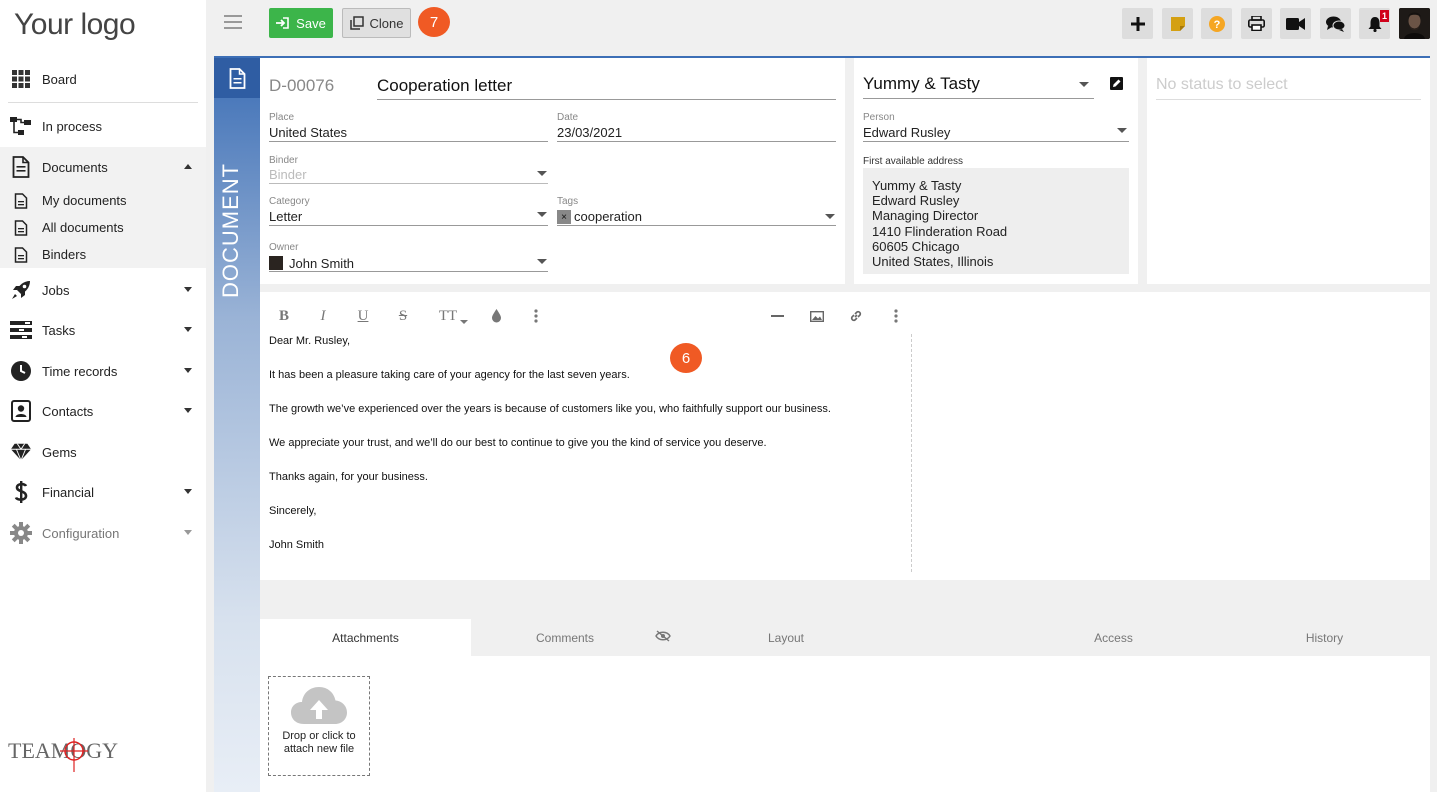 This screenshot has width=1437, height=792. What do you see at coordinates (879, 117) in the screenshot?
I see `person-label: Person` at bounding box center [879, 117].